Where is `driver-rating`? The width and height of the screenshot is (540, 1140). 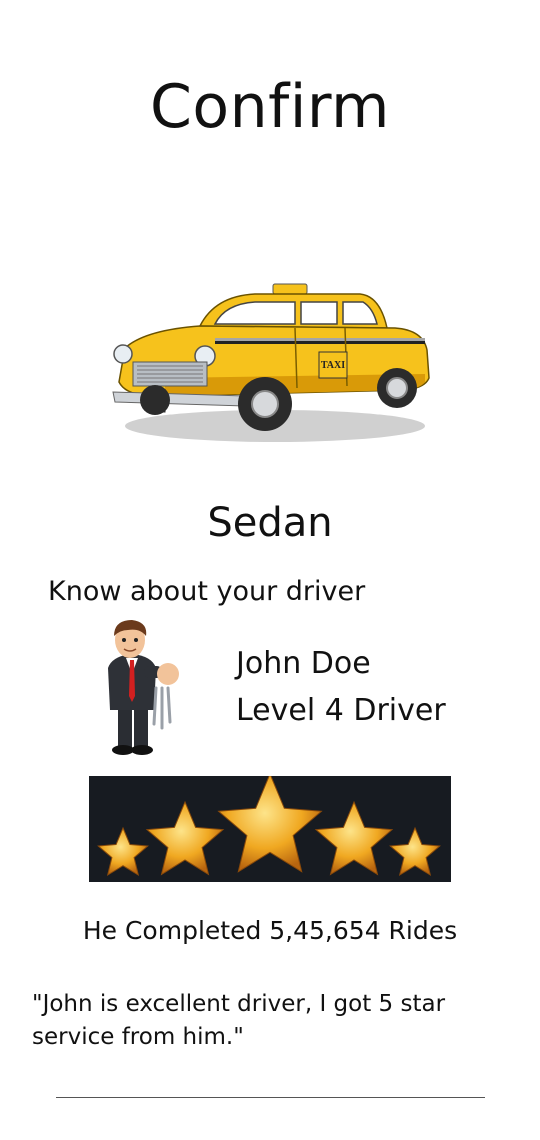 driver-rating is located at coordinates (270, 829).